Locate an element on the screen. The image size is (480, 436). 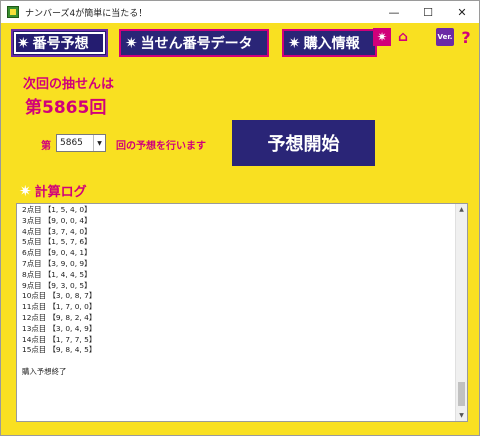
log-title: 計算ログ is located at coordinates (60, 192).